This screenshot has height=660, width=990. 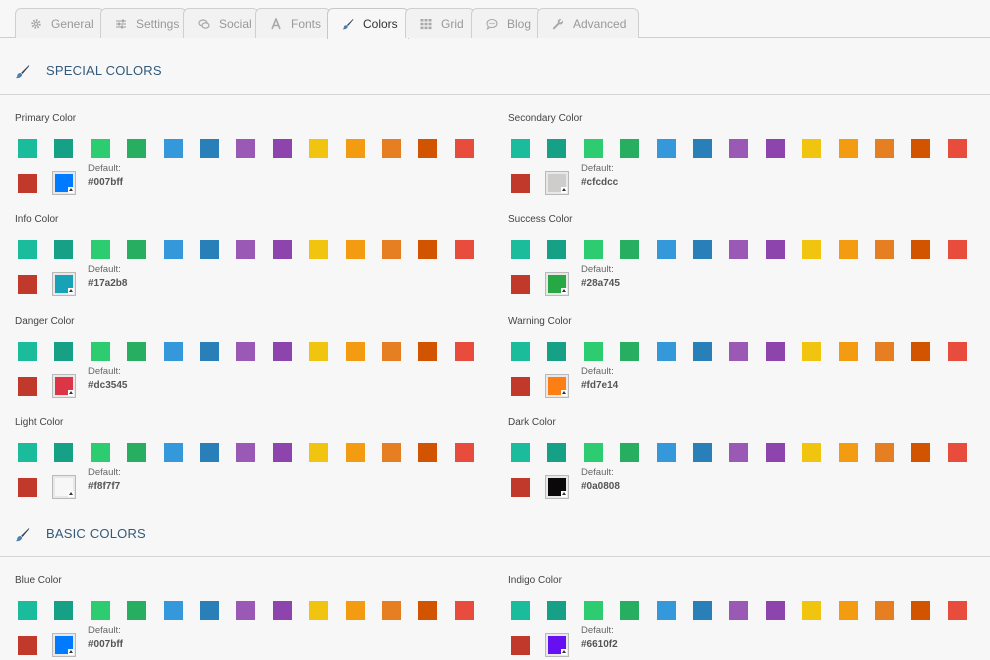 I want to click on tab-grid: Grid, so click(x=440, y=23).